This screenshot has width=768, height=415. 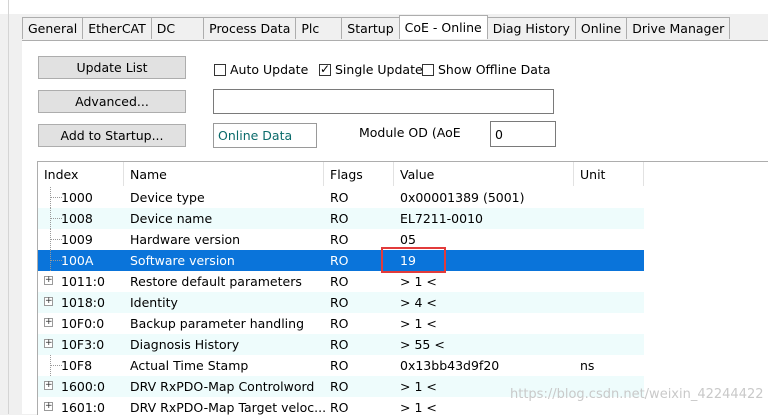 I want to click on cell-name: Actual Time Stamp, so click(x=189, y=365).